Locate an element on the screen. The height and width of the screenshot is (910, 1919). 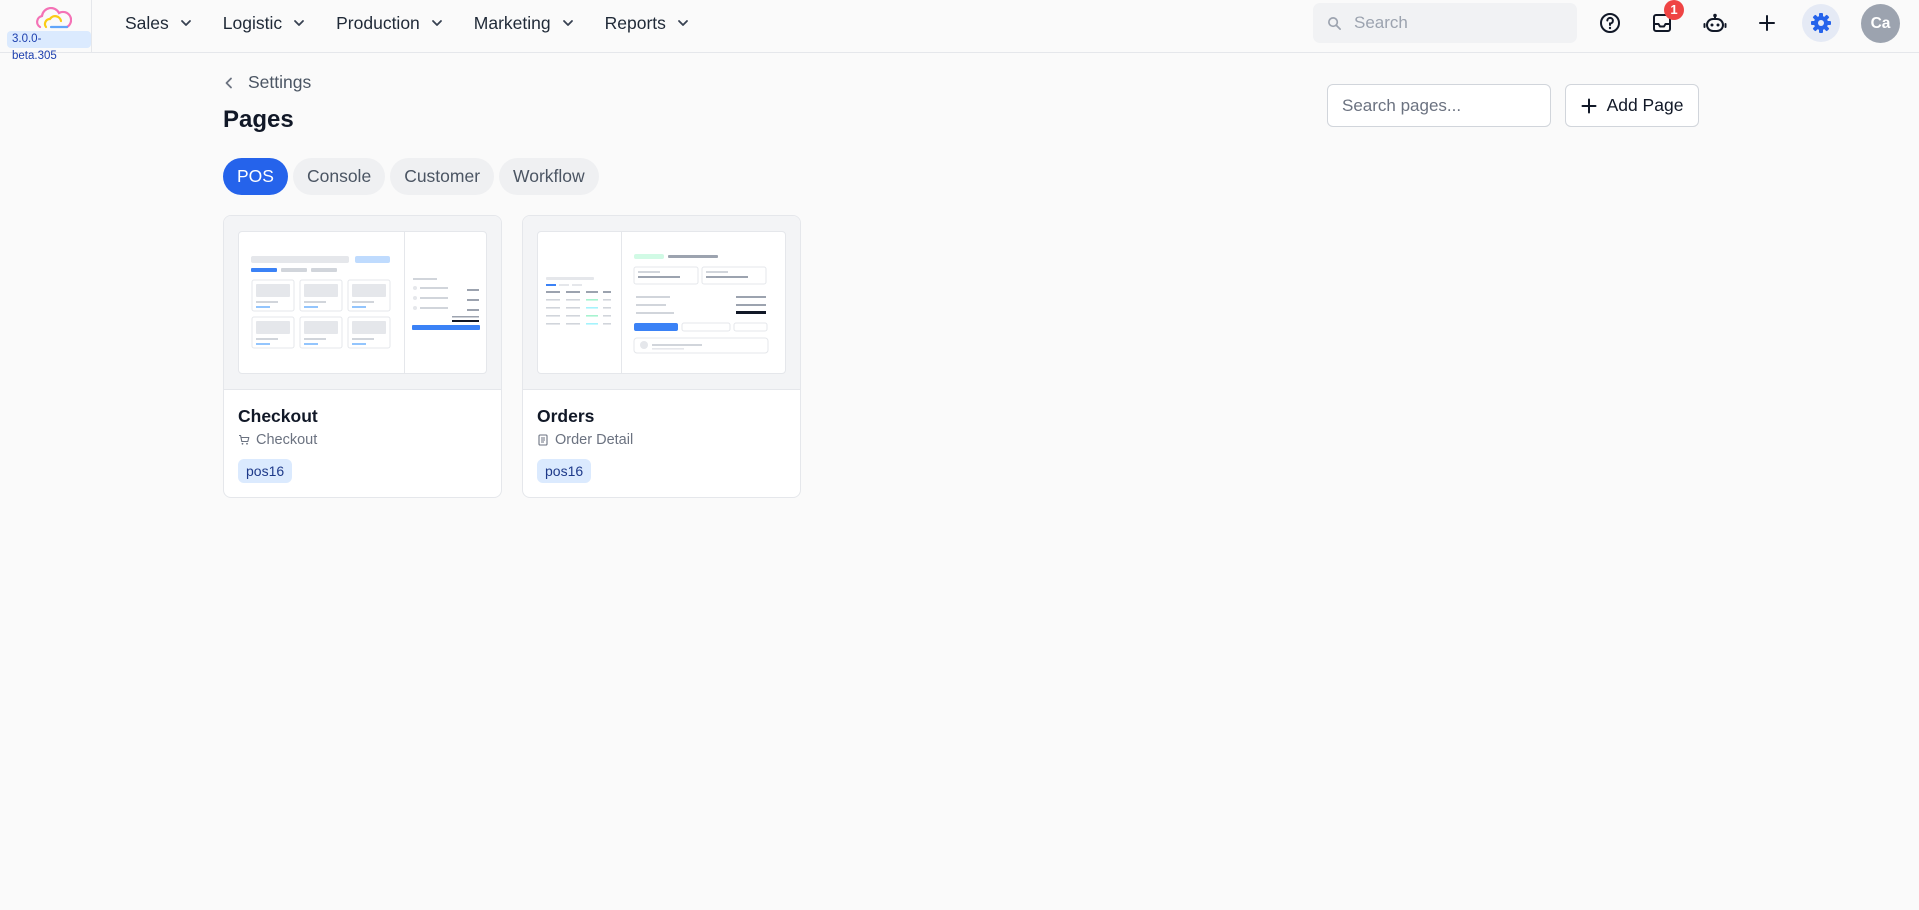
card-subtitle: Checkout is located at coordinates (277, 440).